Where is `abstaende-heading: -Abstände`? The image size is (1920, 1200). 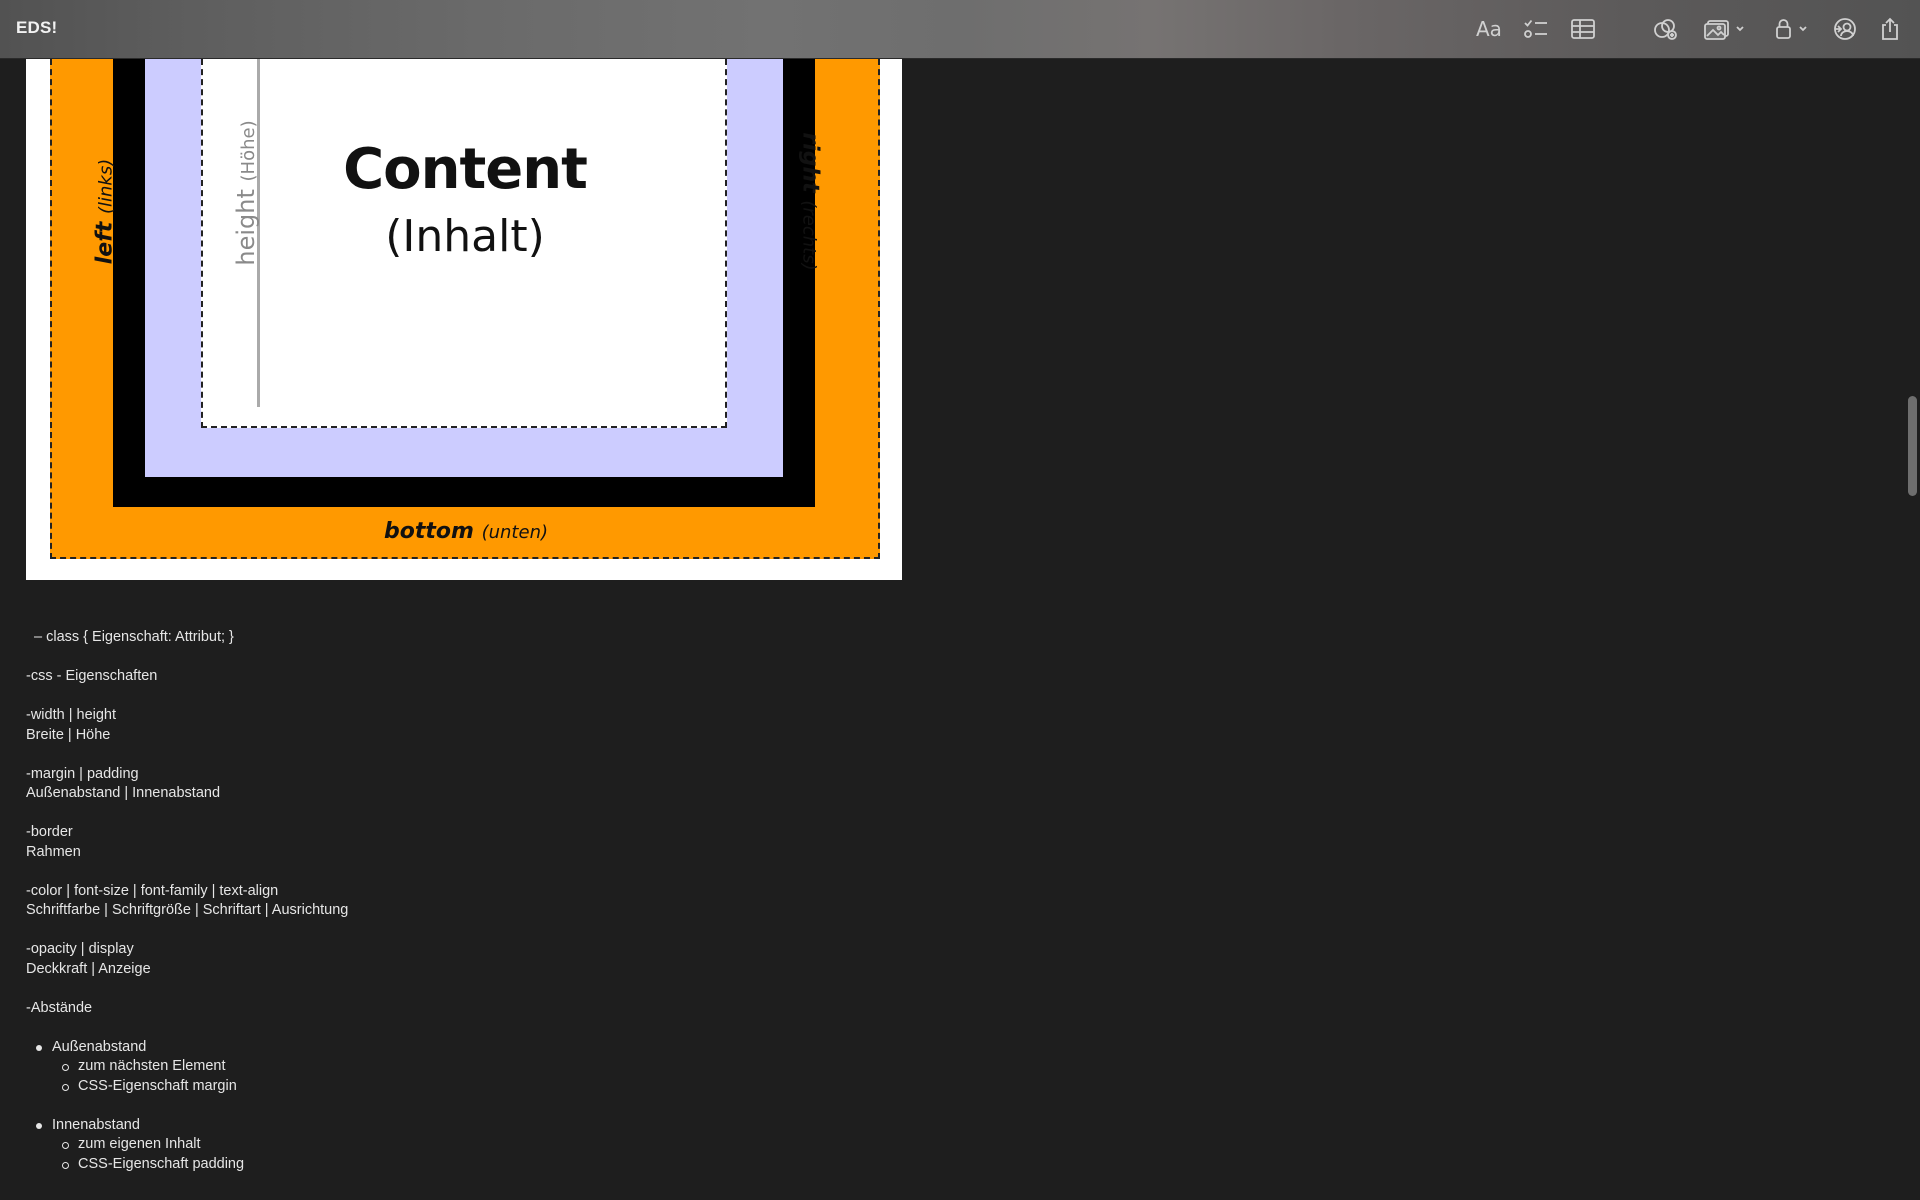
abstaende-heading: -Abstände is located at coordinates (59, 1007).